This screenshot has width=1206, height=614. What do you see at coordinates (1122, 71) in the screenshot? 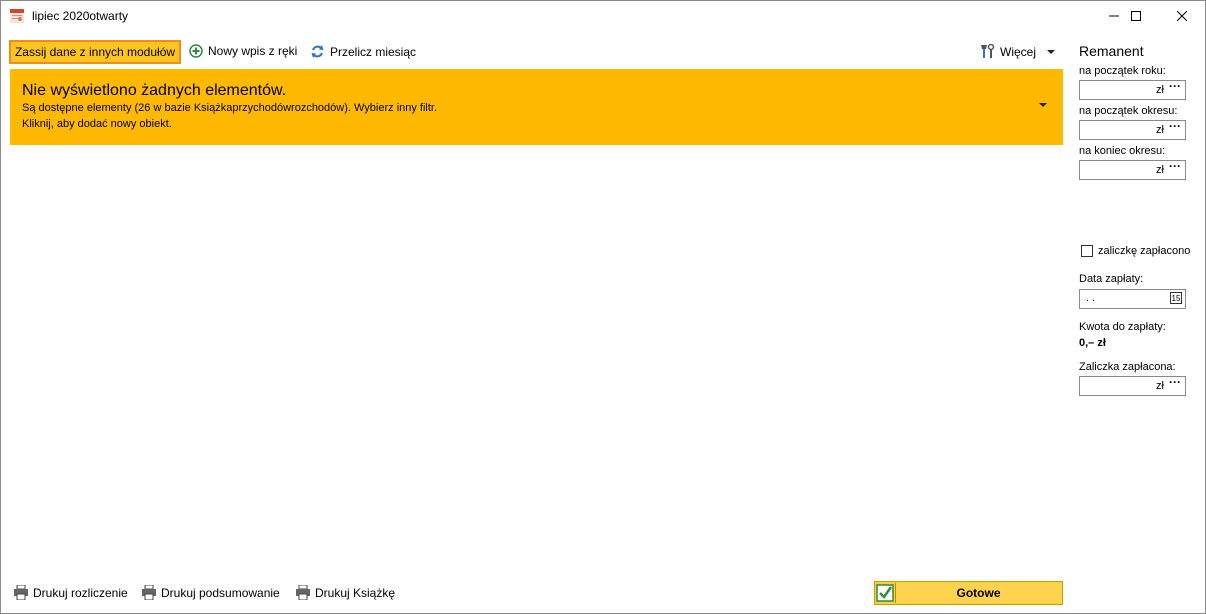
I see `start-year-label: na początek roku:` at bounding box center [1122, 71].